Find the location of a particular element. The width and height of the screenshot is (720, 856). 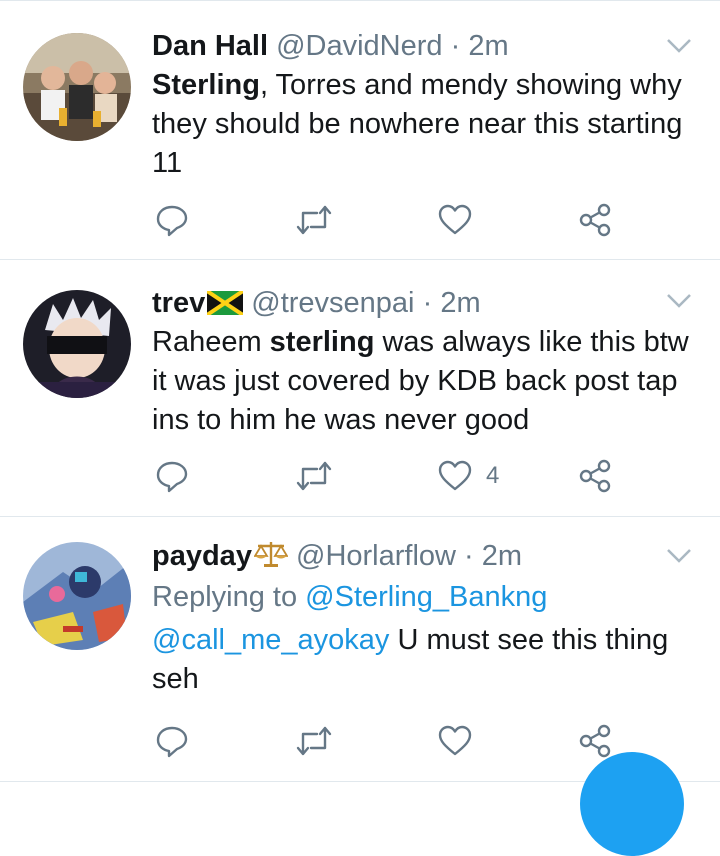

like-count: 4 is located at coordinates (493, 475).